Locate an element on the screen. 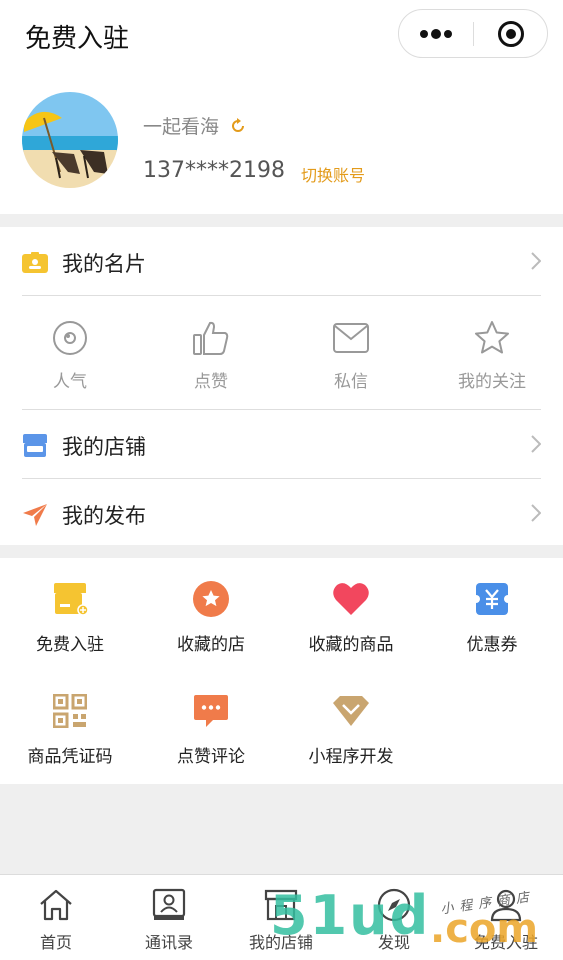 This screenshot has height=960, width=563. home-icon is located at coordinates (56, 905).